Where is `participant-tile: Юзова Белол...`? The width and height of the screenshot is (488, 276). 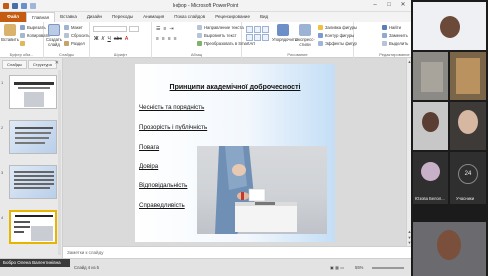 participant-tile: Юзова Белол... is located at coordinates (430, 178).